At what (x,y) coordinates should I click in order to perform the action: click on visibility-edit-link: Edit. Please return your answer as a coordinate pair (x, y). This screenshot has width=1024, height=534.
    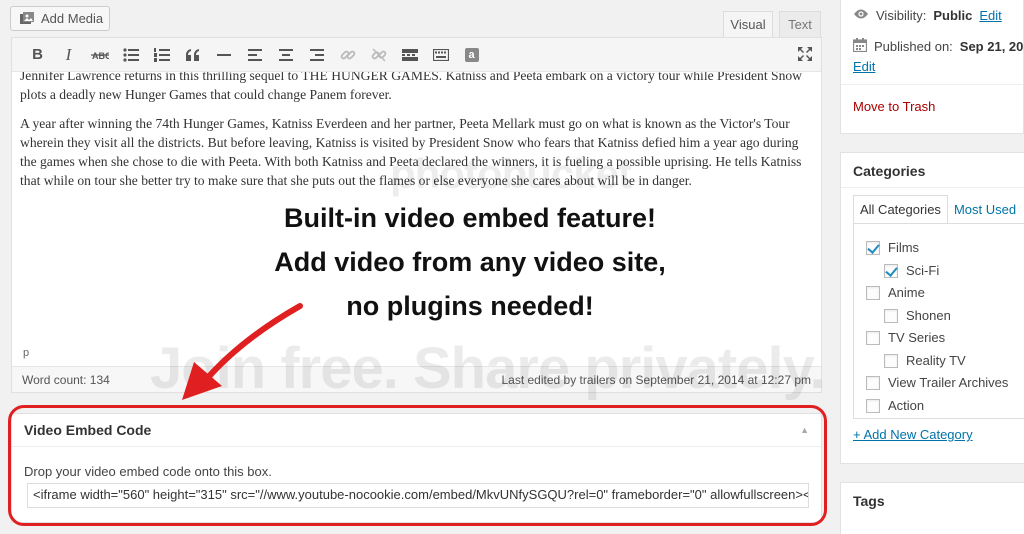
    Looking at the image, I should click on (990, 15).